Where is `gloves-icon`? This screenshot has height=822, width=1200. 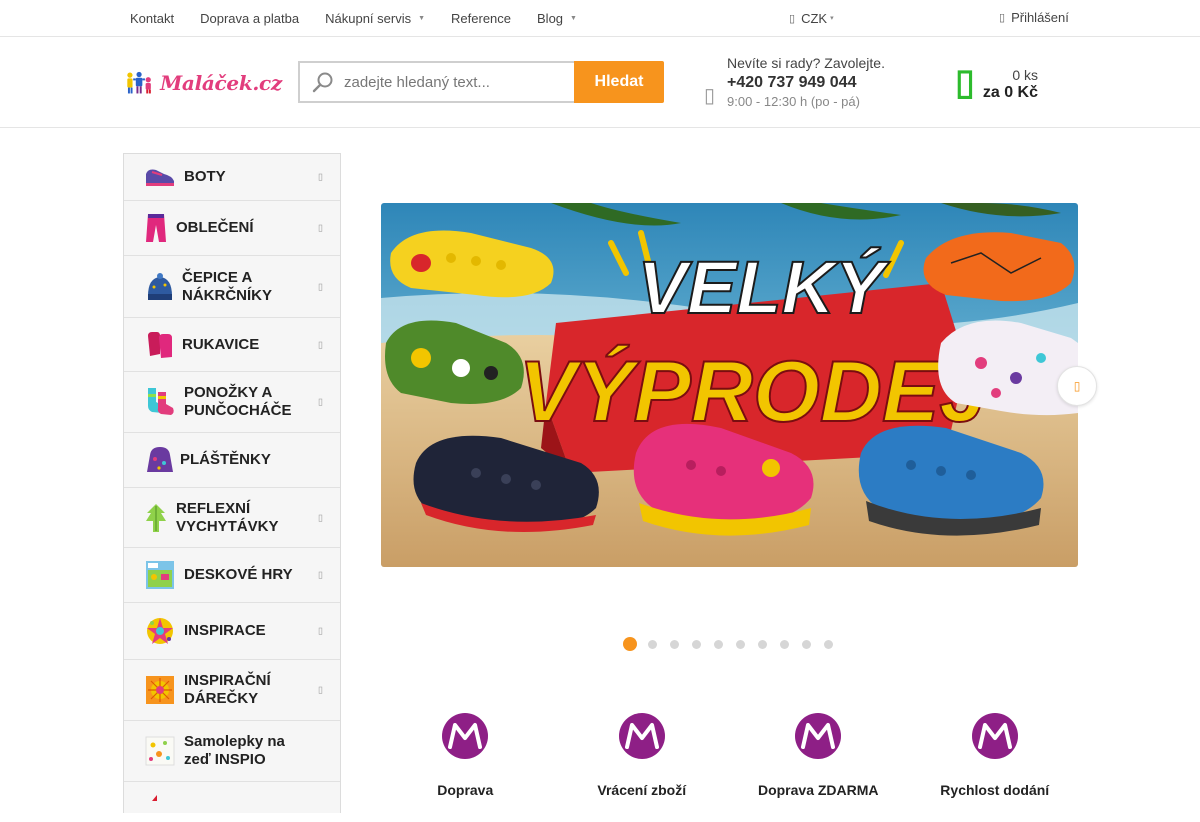 gloves-icon is located at coordinates (160, 345).